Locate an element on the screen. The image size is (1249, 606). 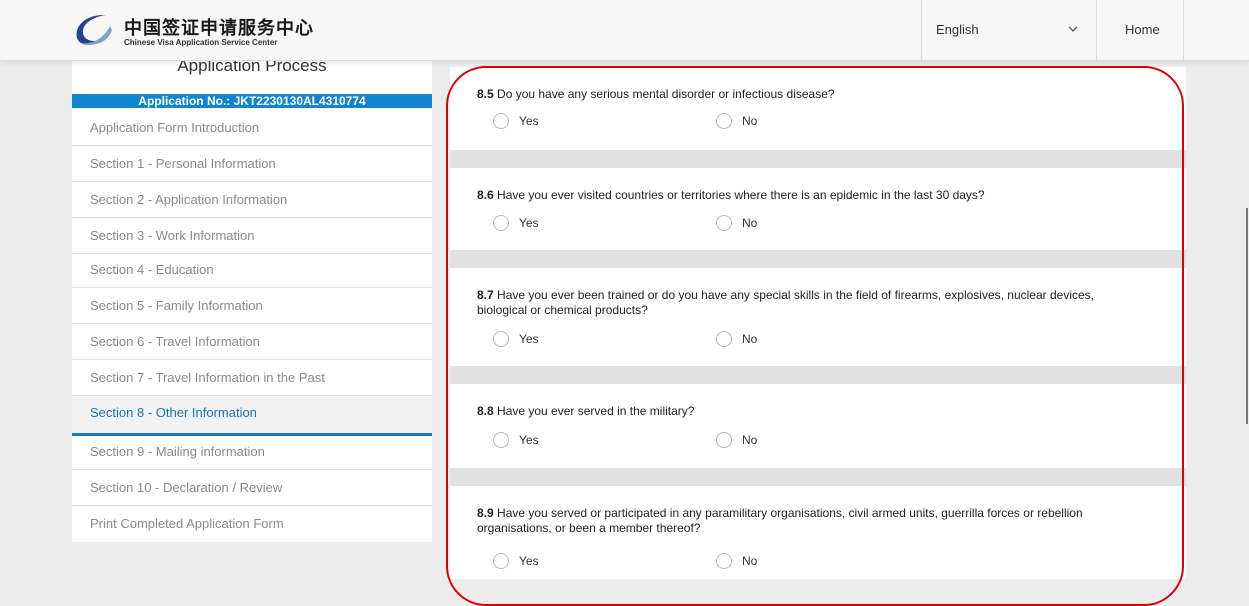
question-number: 8.8 is located at coordinates (485, 411).